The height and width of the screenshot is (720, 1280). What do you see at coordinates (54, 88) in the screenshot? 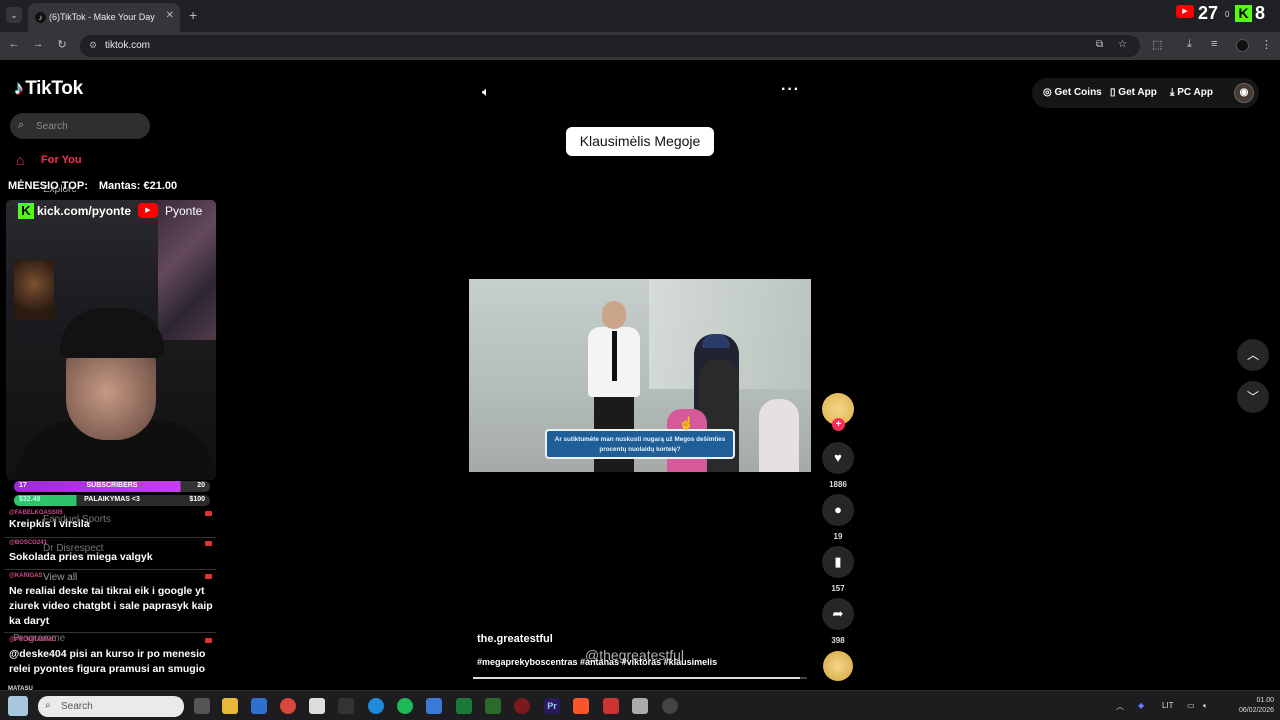
I see `tiktok-wordmark: TikTok` at bounding box center [54, 88].